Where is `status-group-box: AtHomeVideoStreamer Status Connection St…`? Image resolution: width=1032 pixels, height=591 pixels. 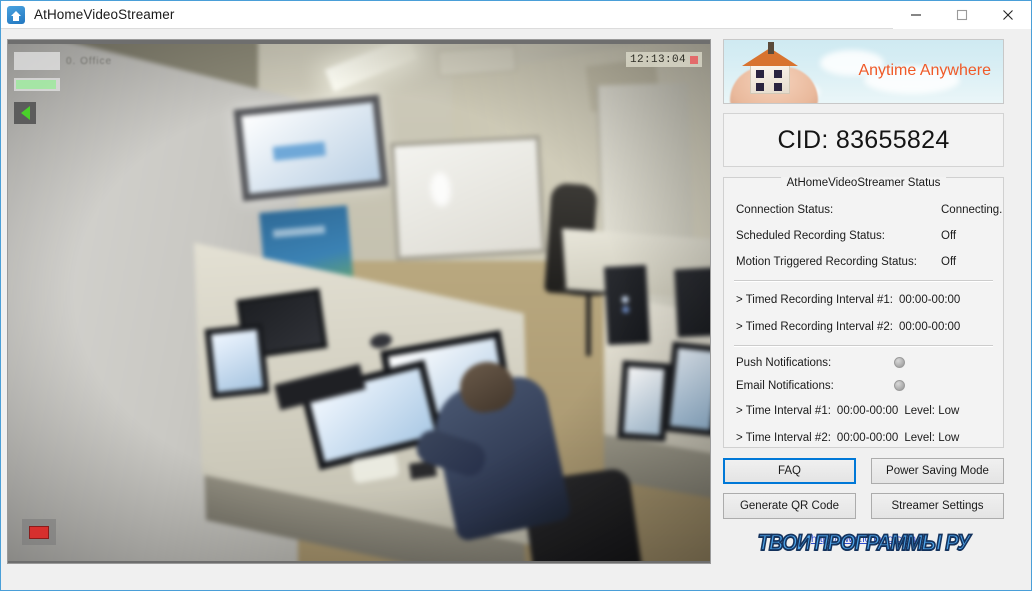 status-group-box: AtHomeVideoStreamer Status Connection St… is located at coordinates (863, 312).